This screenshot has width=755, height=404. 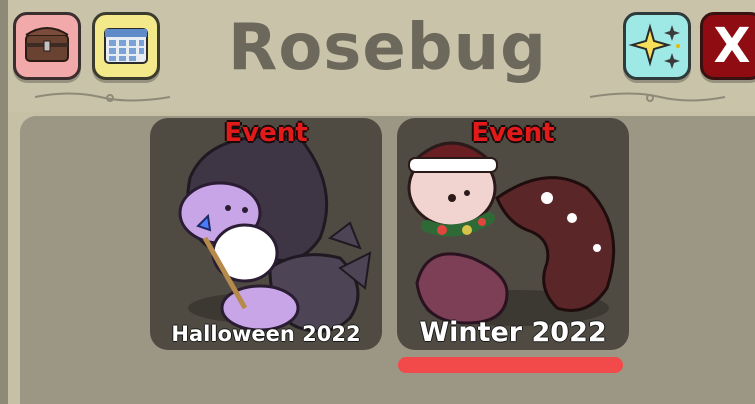 What do you see at coordinates (380, 97) in the screenshot?
I see `ornament-divider` at bounding box center [380, 97].